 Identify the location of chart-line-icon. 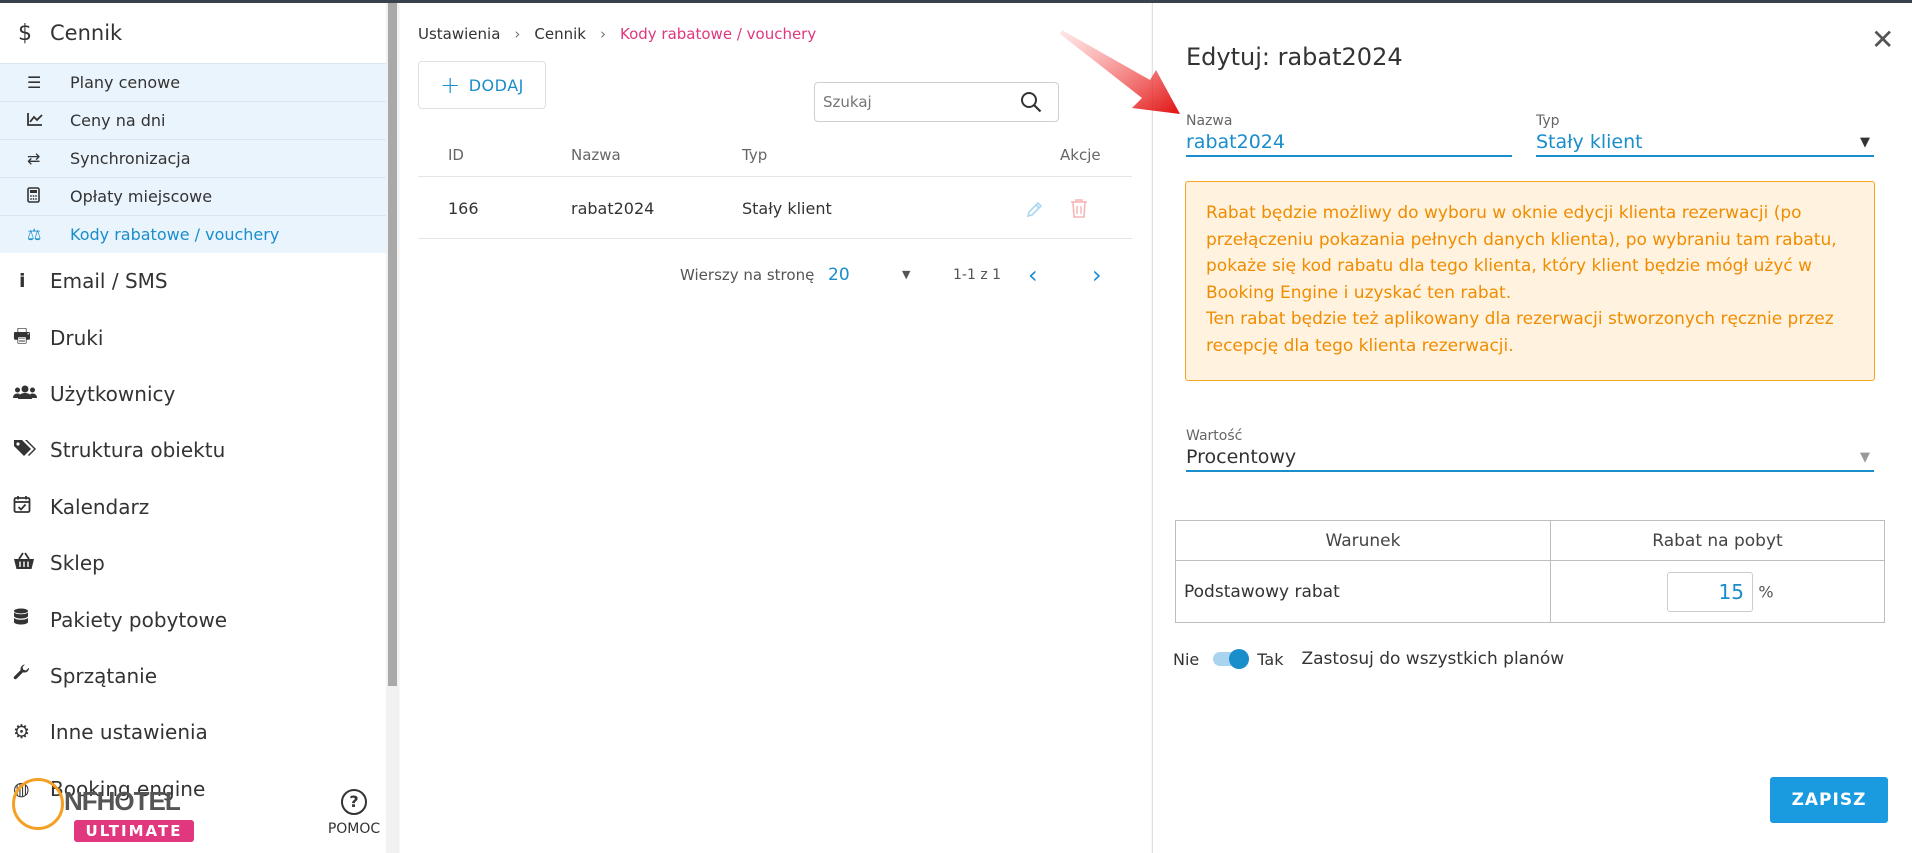
(48, 120).